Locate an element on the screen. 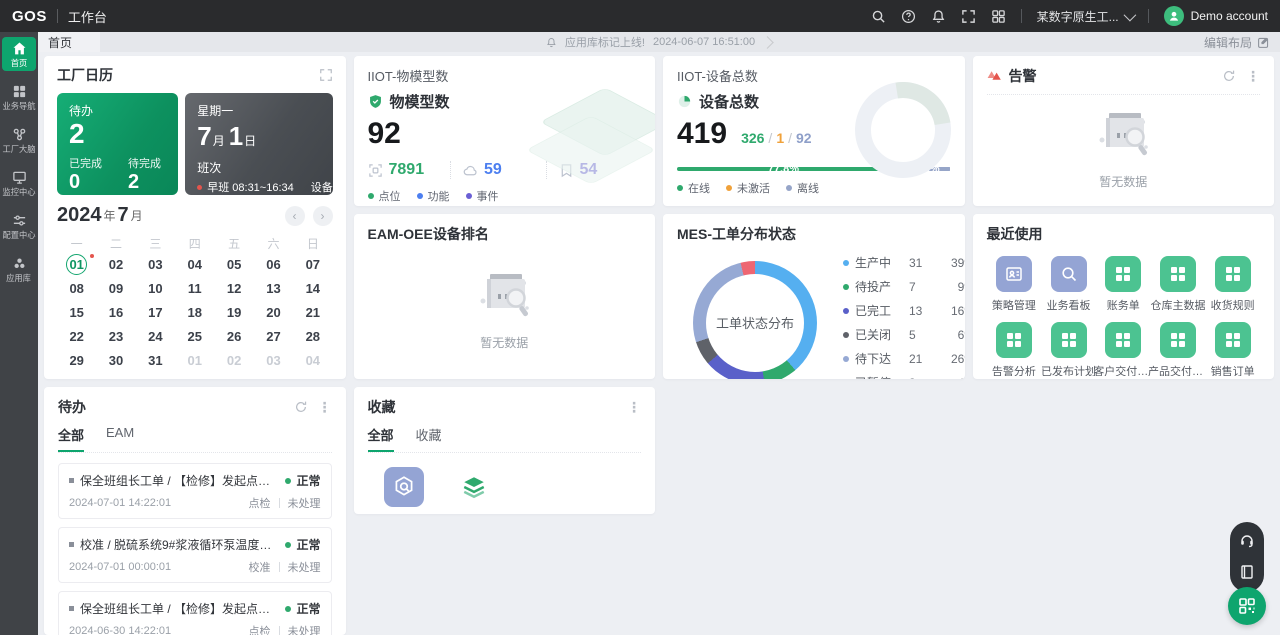  card-title: 工厂日历 is located at coordinates (85, 75).